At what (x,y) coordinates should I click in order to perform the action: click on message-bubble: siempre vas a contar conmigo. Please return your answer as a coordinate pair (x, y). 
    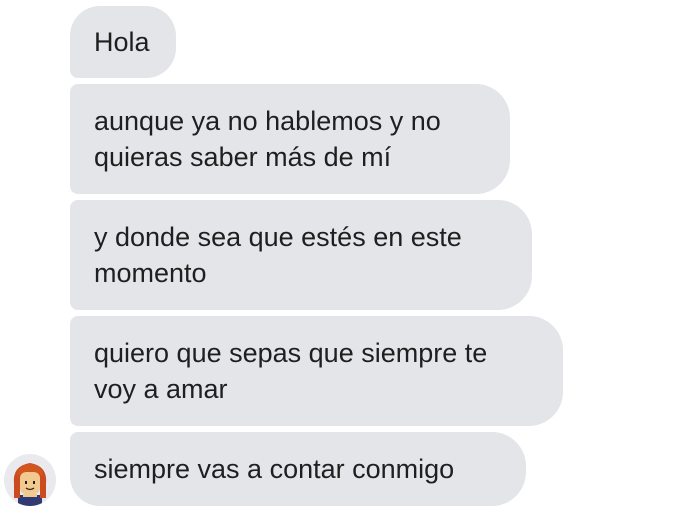
    Looking at the image, I should click on (298, 469).